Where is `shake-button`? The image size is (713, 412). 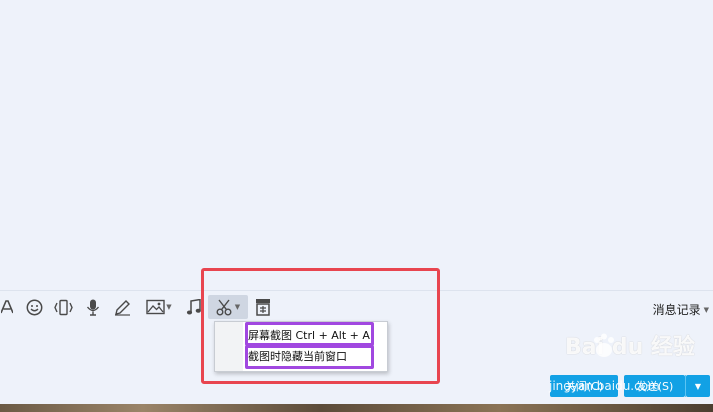 shake-button is located at coordinates (63, 307).